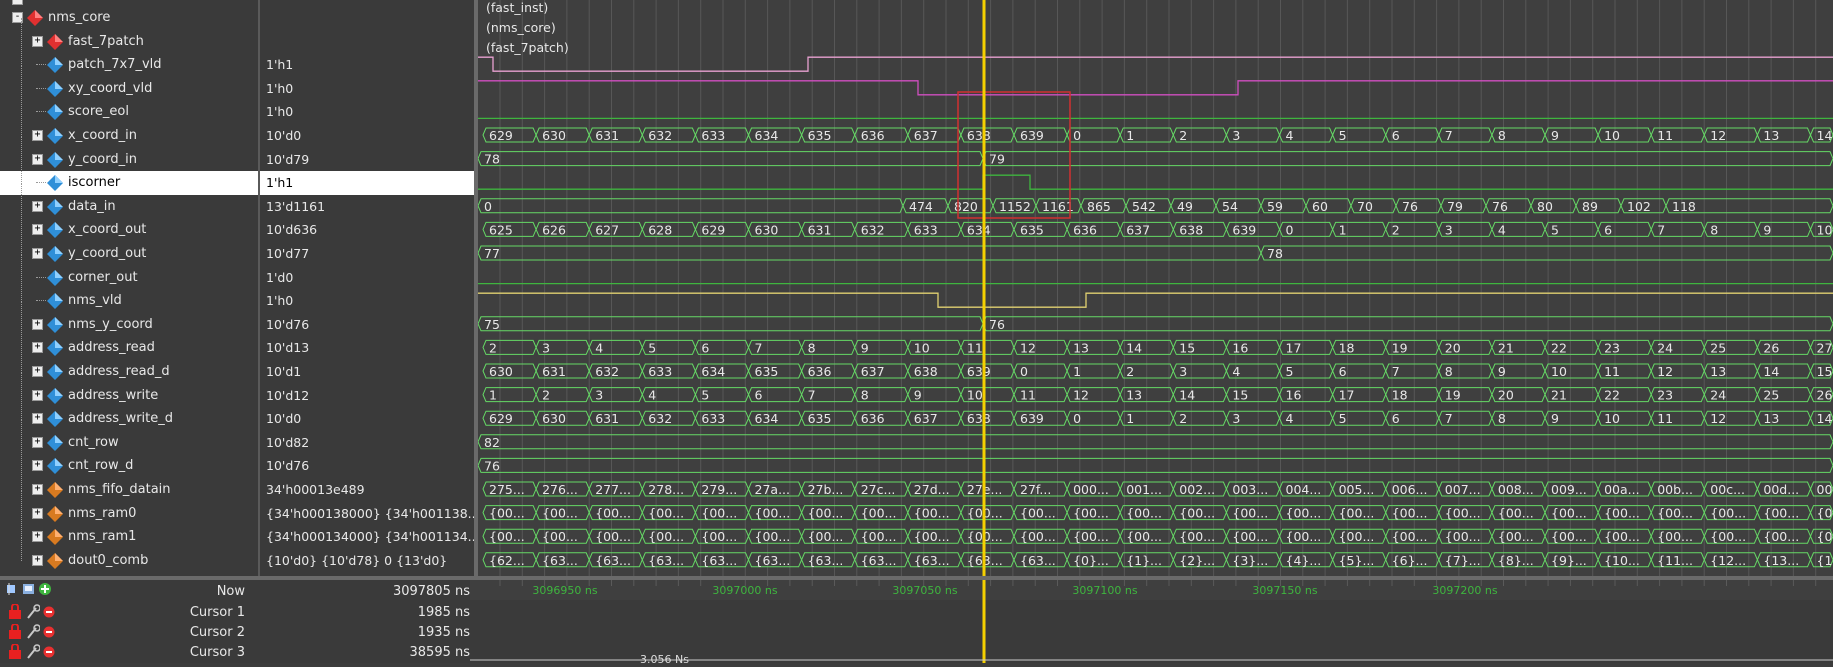 The image size is (1833, 667). I want to click on wave-x-coord-out-label: 5, so click(1555, 229).